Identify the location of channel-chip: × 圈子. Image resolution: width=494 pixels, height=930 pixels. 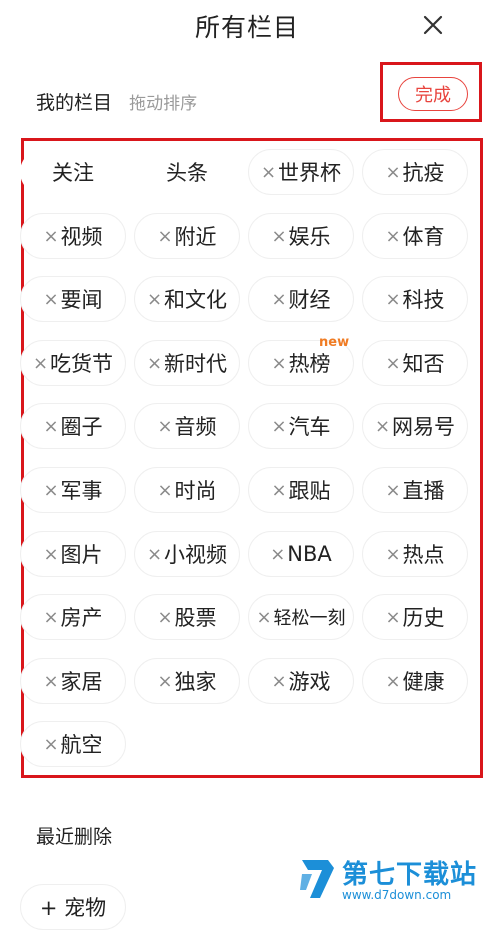
(73, 426).